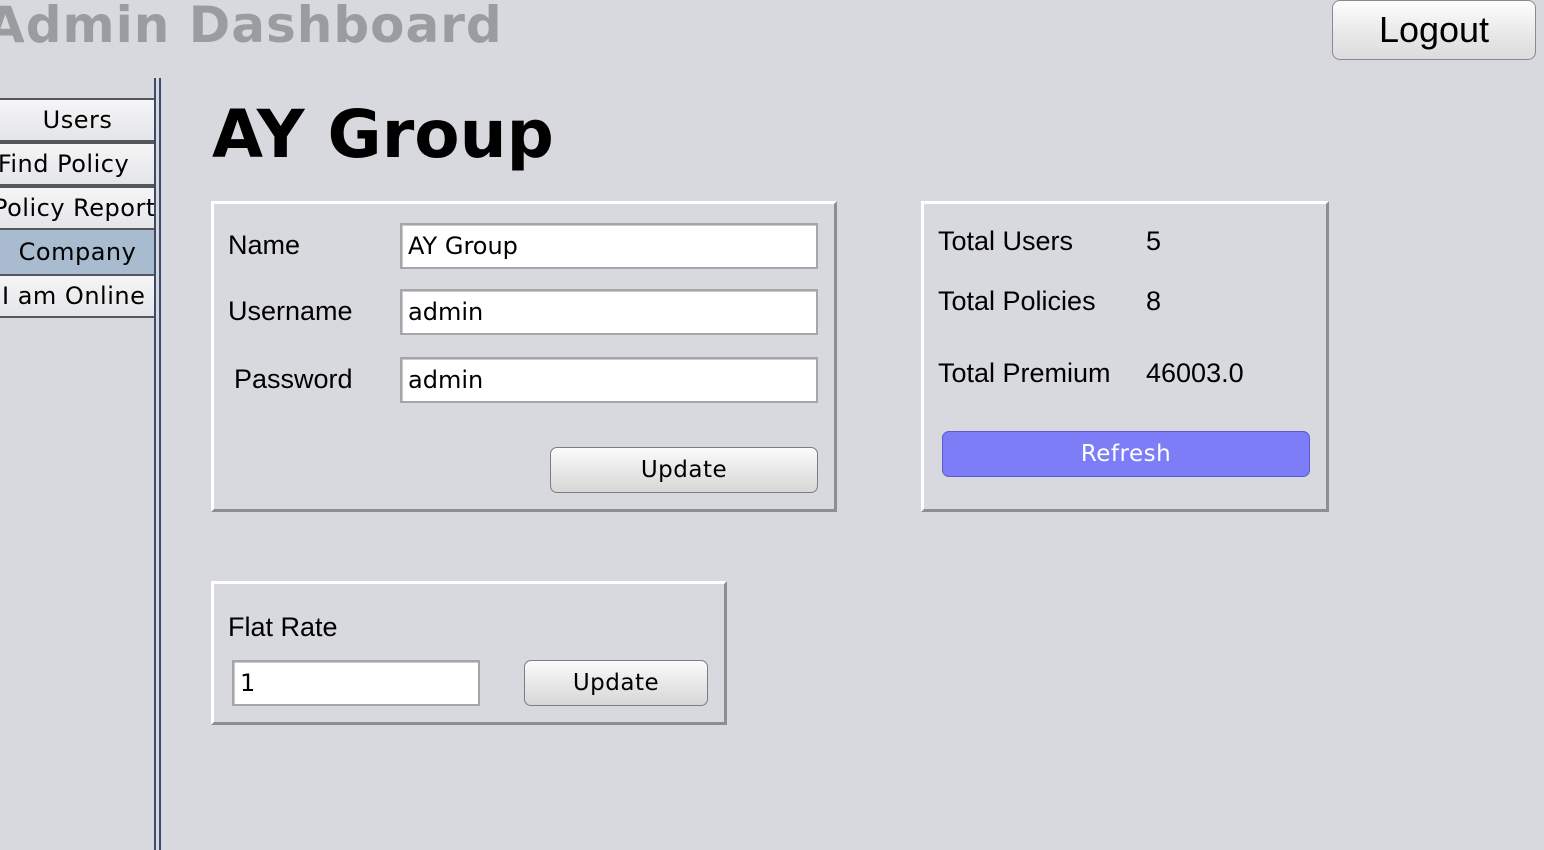  I want to click on sidebar-item-label: Policy Report, so click(78, 208).